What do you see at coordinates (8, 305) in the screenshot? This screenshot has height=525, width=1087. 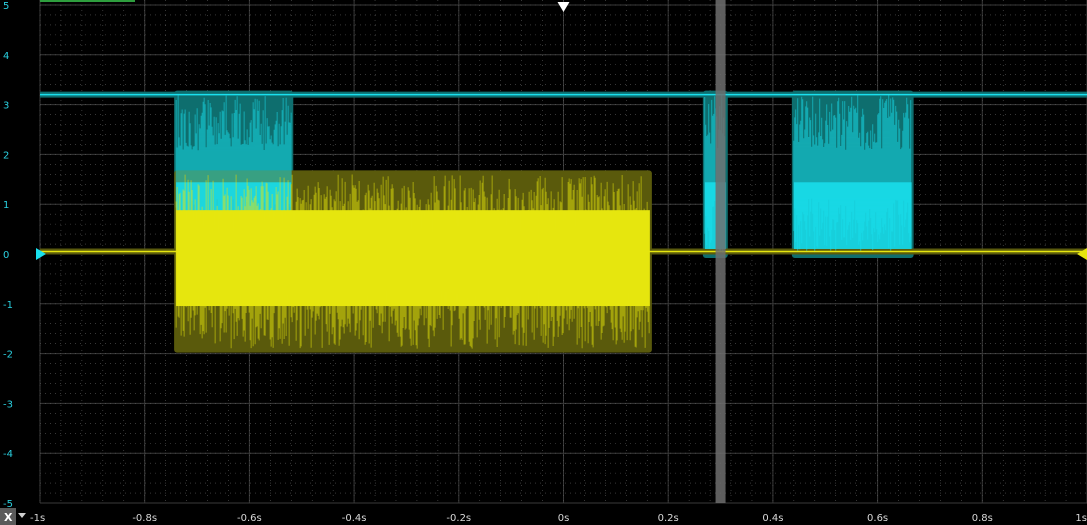 I see `y-tick-label: -1` at bounding box center [8, 305].